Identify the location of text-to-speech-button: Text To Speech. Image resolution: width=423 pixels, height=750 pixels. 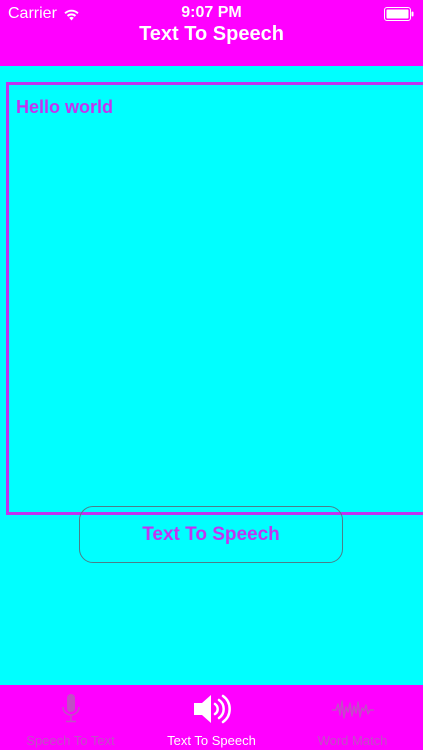
(211, 534).